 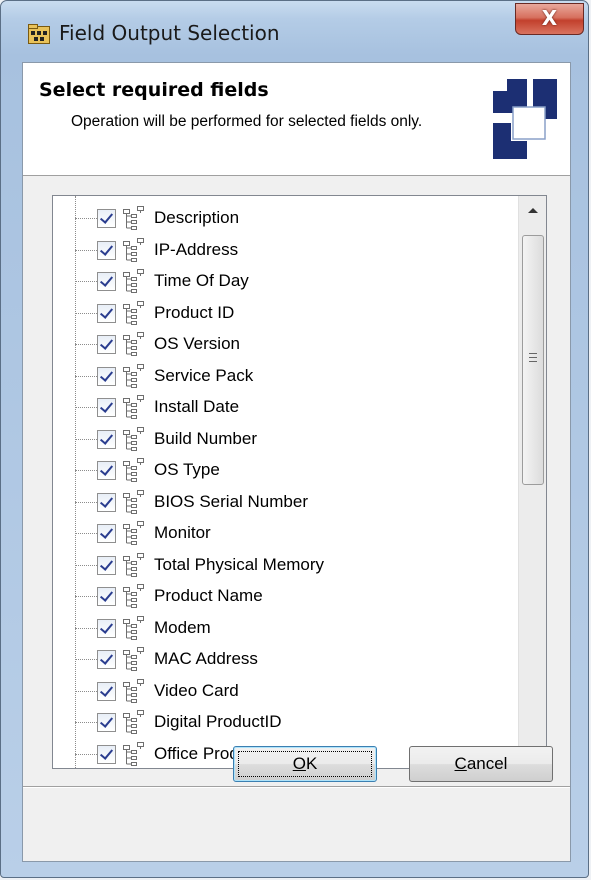 What do you see at coordinates (205, 438) in the screenshot?
I see `field-label: Build Number` at bounding box center [205, 438].